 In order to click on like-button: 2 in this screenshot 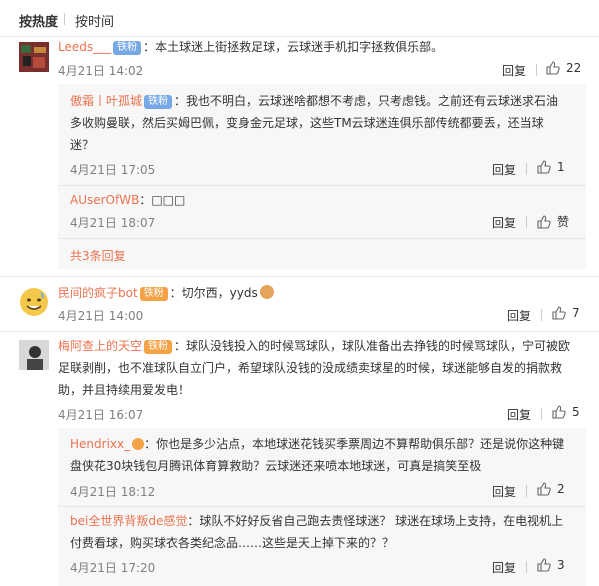, I will do `click(551, 489)`.